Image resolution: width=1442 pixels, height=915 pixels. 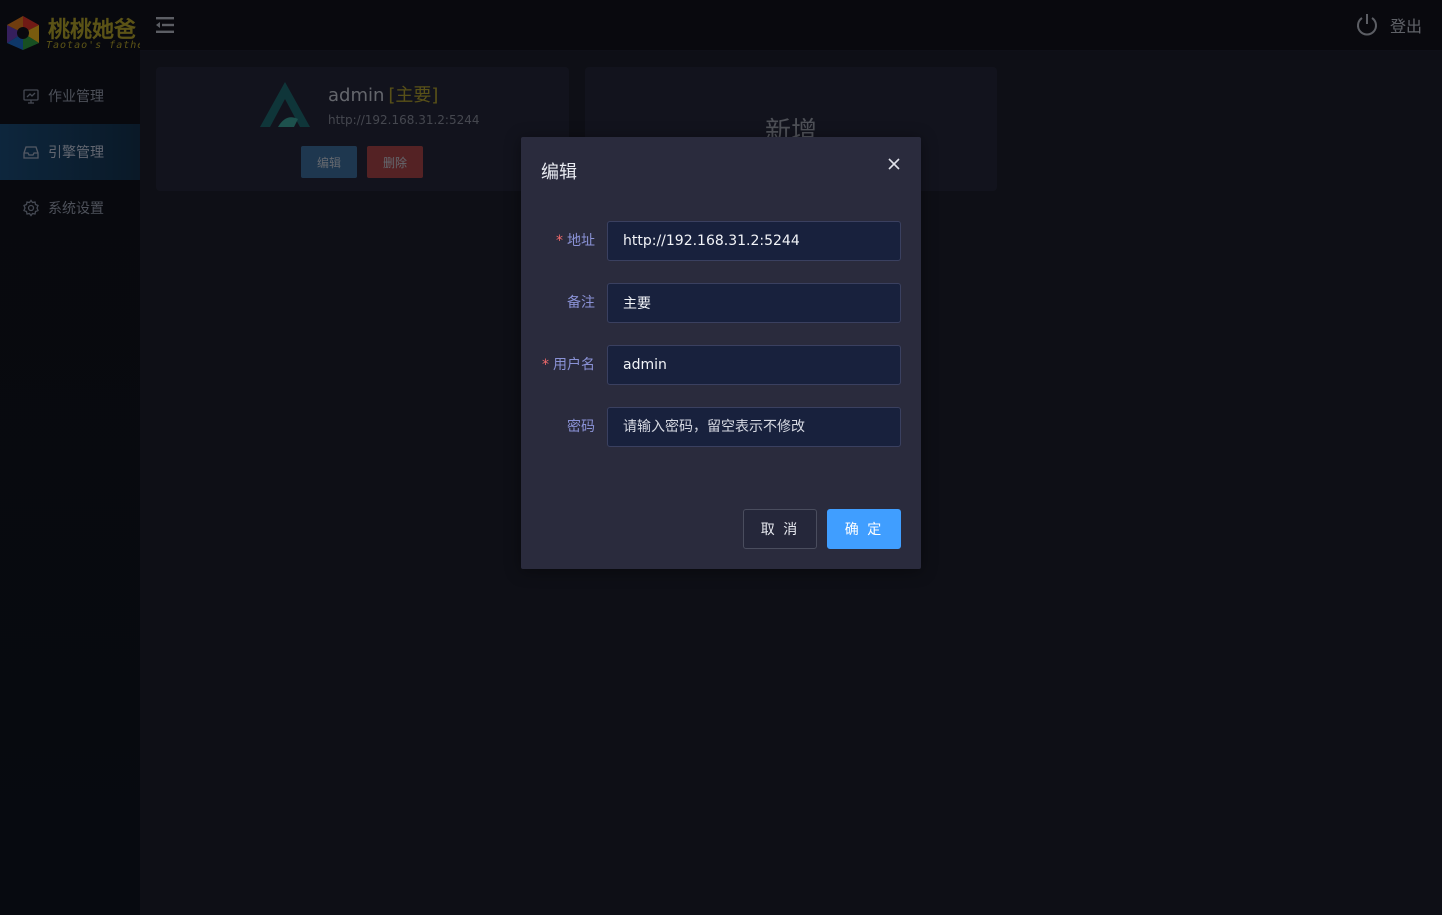 I want to click on password-label: 密码, so click(x=581, y=427).